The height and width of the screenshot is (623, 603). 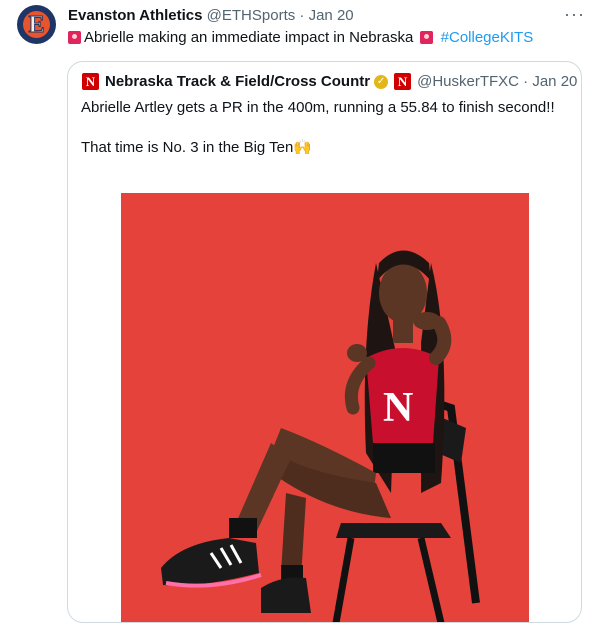 I want to click on tweet-date: Jan 20, so click(x=331, y=15).